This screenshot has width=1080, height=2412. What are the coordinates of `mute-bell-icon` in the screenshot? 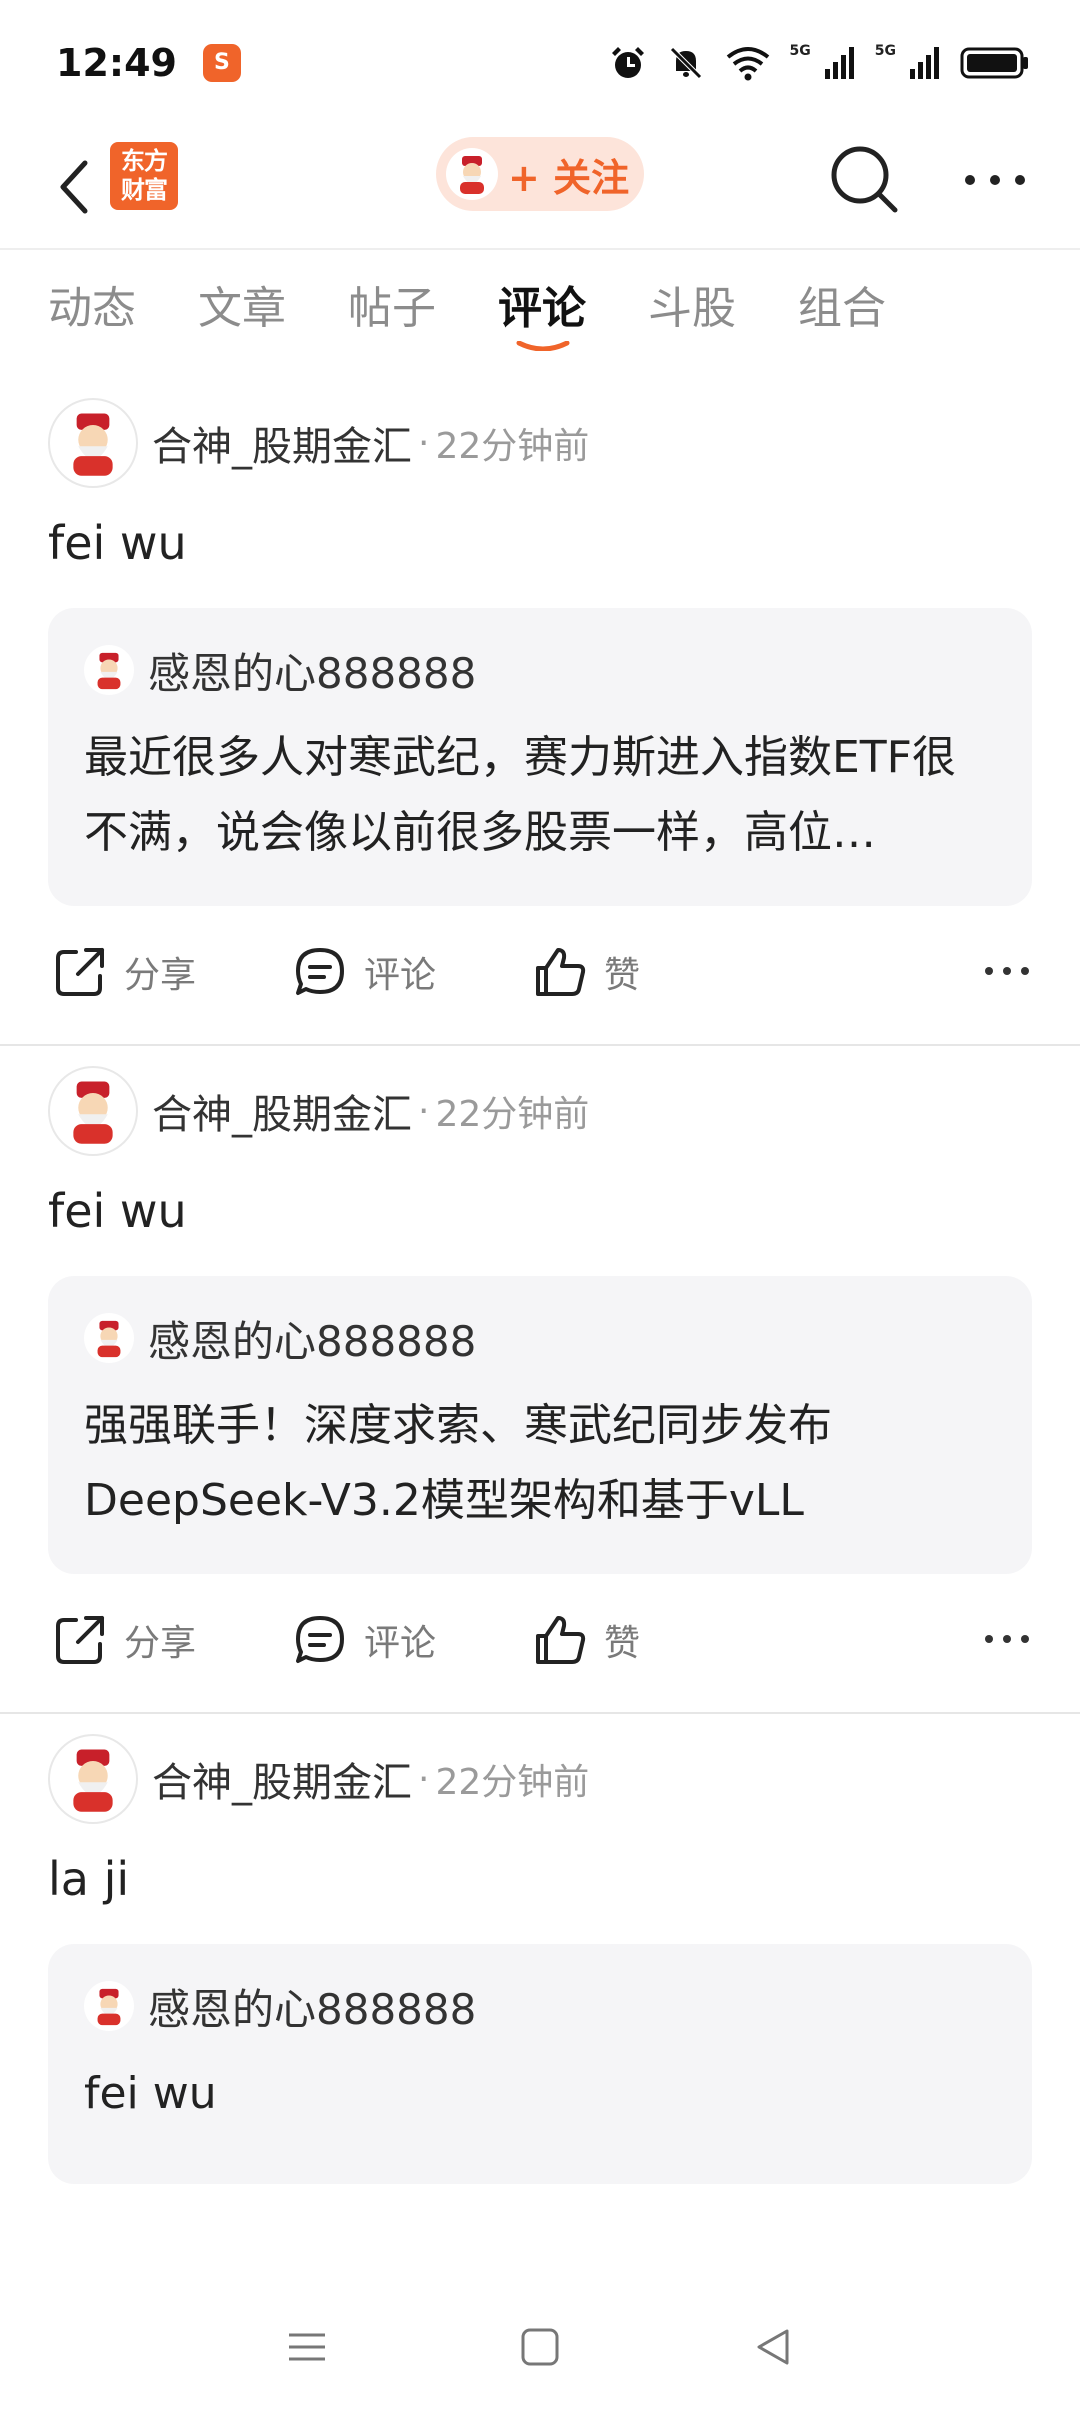 It's located at (685, 62).